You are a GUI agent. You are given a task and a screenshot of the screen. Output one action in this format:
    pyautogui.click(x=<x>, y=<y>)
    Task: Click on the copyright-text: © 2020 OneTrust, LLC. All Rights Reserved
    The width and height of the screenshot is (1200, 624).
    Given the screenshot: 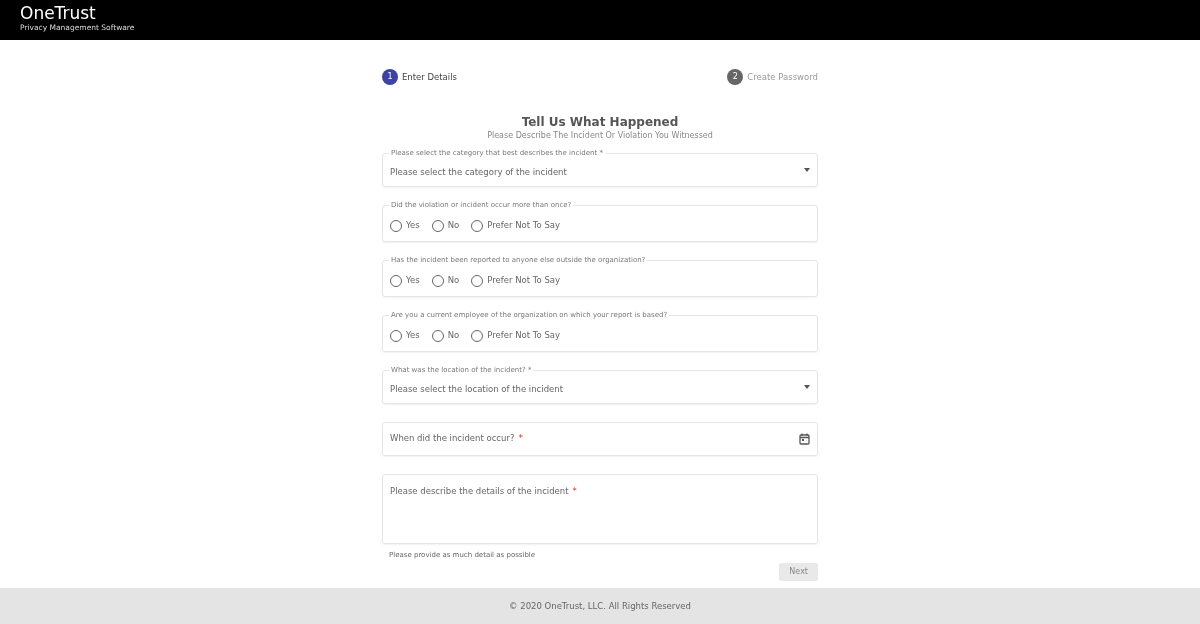 What is the action you would take?
    pyautogui.click(x=600, y=606)
    